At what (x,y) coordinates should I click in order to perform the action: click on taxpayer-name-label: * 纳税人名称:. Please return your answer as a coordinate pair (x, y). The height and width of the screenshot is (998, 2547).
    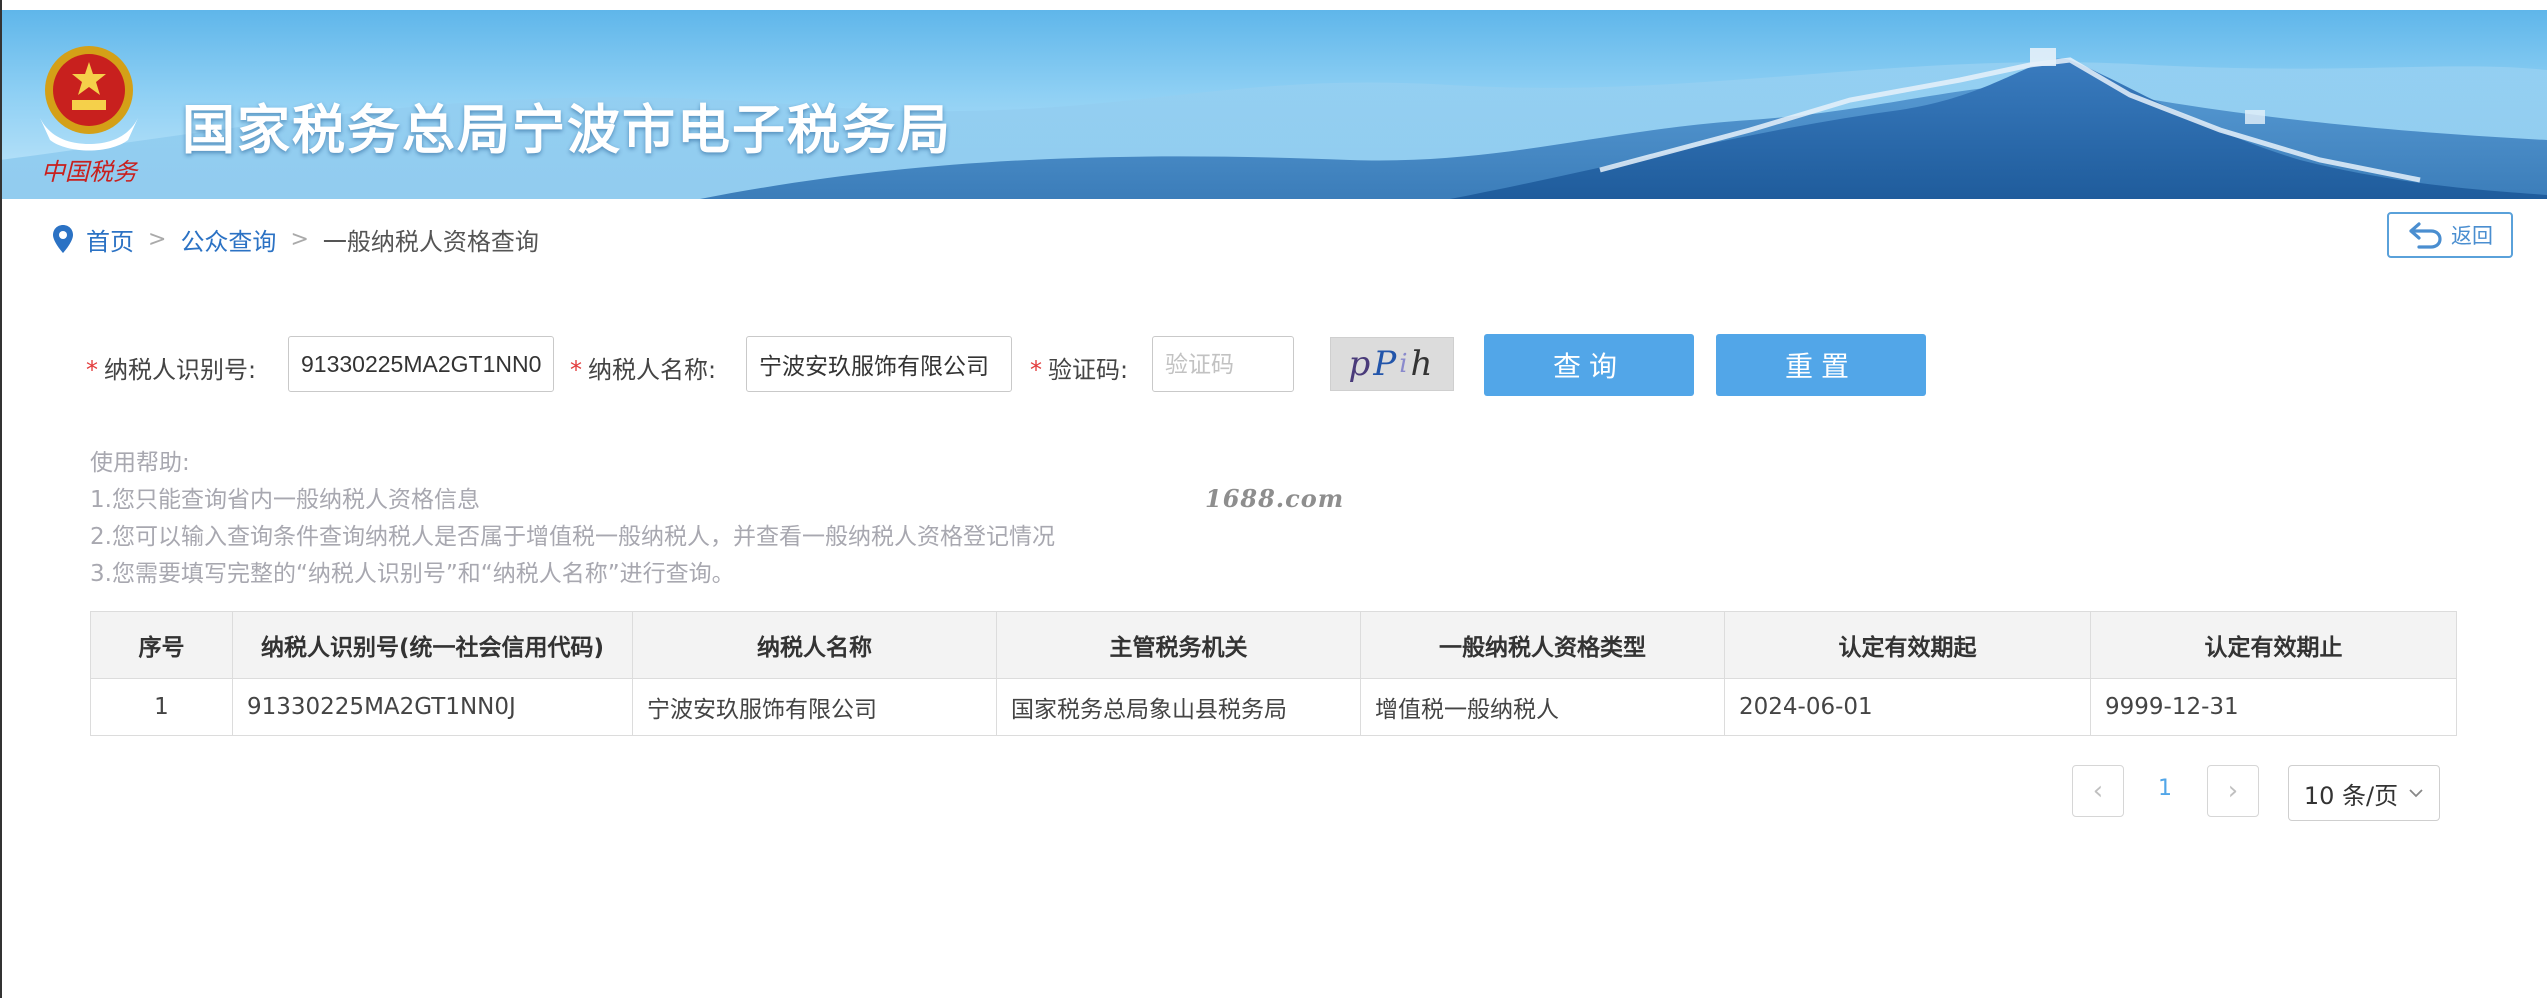
    Looking at the image, I should click on (643, 370).